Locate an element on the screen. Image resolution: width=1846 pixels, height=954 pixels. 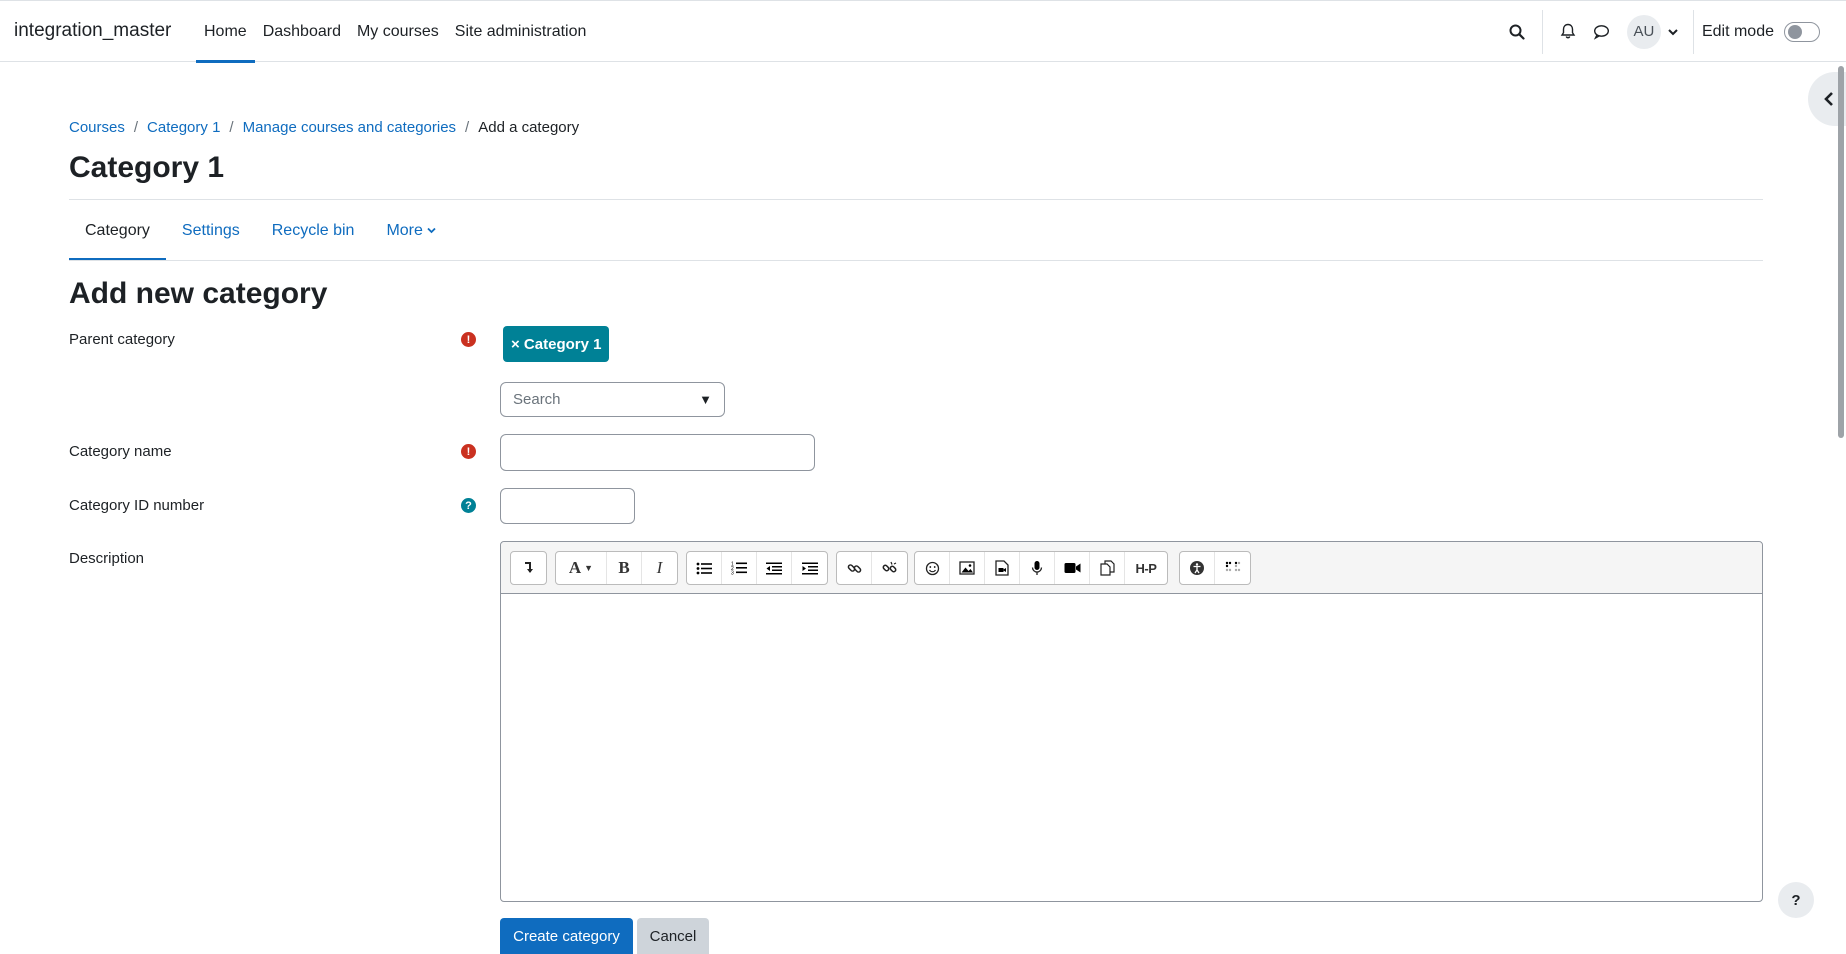
link-icon is located at coordinates (854, 568).